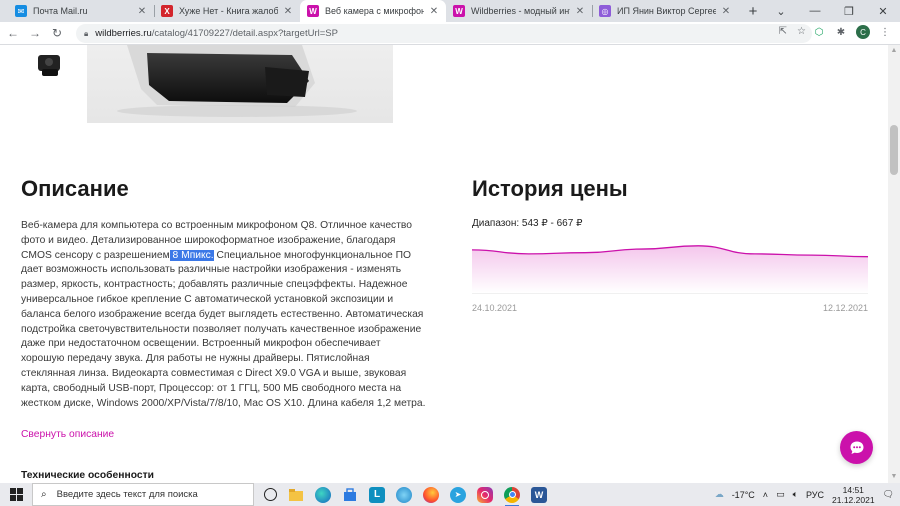  I want to click on mail-favicon-icon: ✉, so click(21, 11).